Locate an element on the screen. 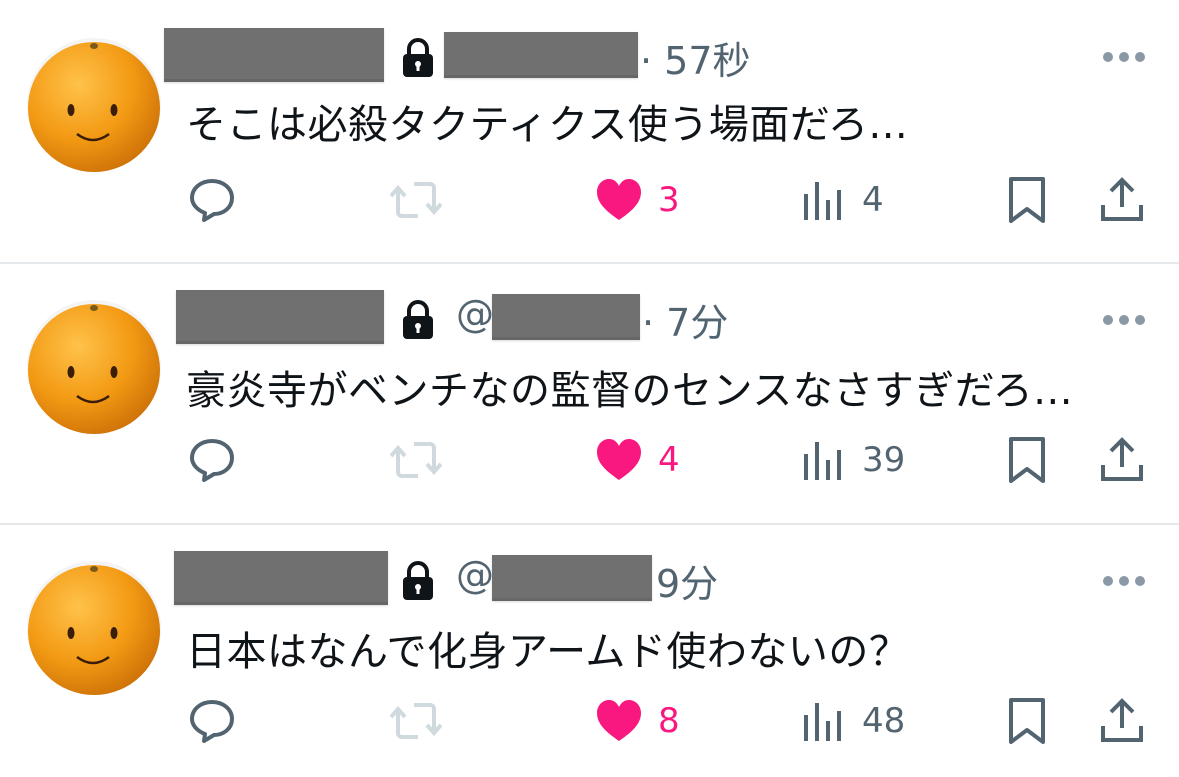 The height and width of the screenshot is (777, 1179). tweet-header: @ · 7分 is located at coordinates (676, 318).